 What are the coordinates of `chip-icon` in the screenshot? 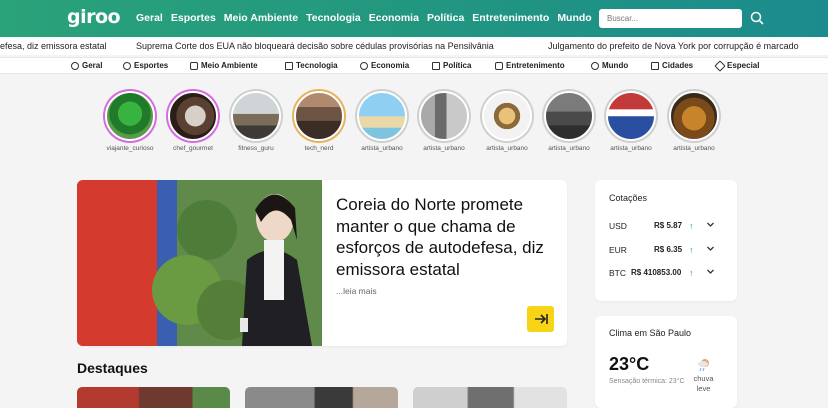 It's located at (289, 65).